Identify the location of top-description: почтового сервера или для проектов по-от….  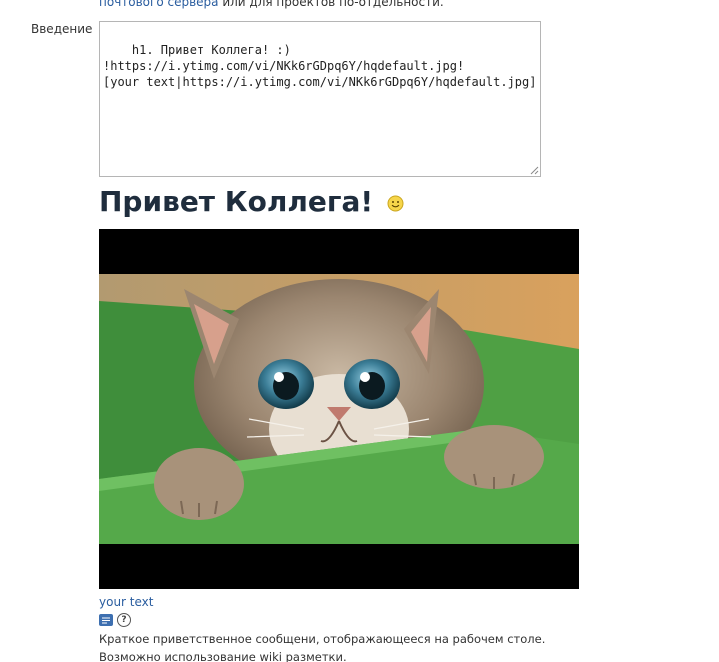
(271, 5).